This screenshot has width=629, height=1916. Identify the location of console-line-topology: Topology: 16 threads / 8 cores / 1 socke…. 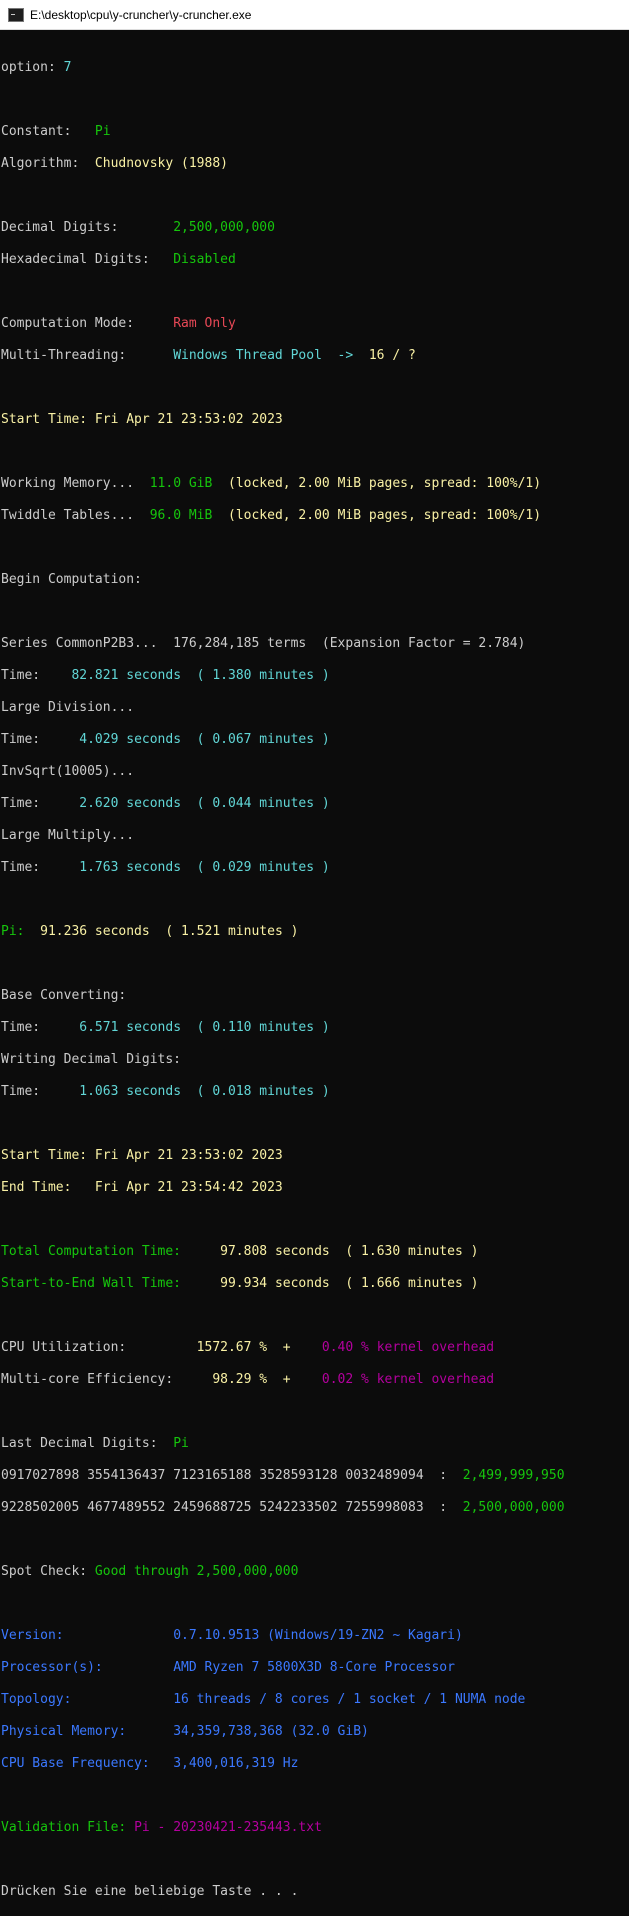
(263, 1699).